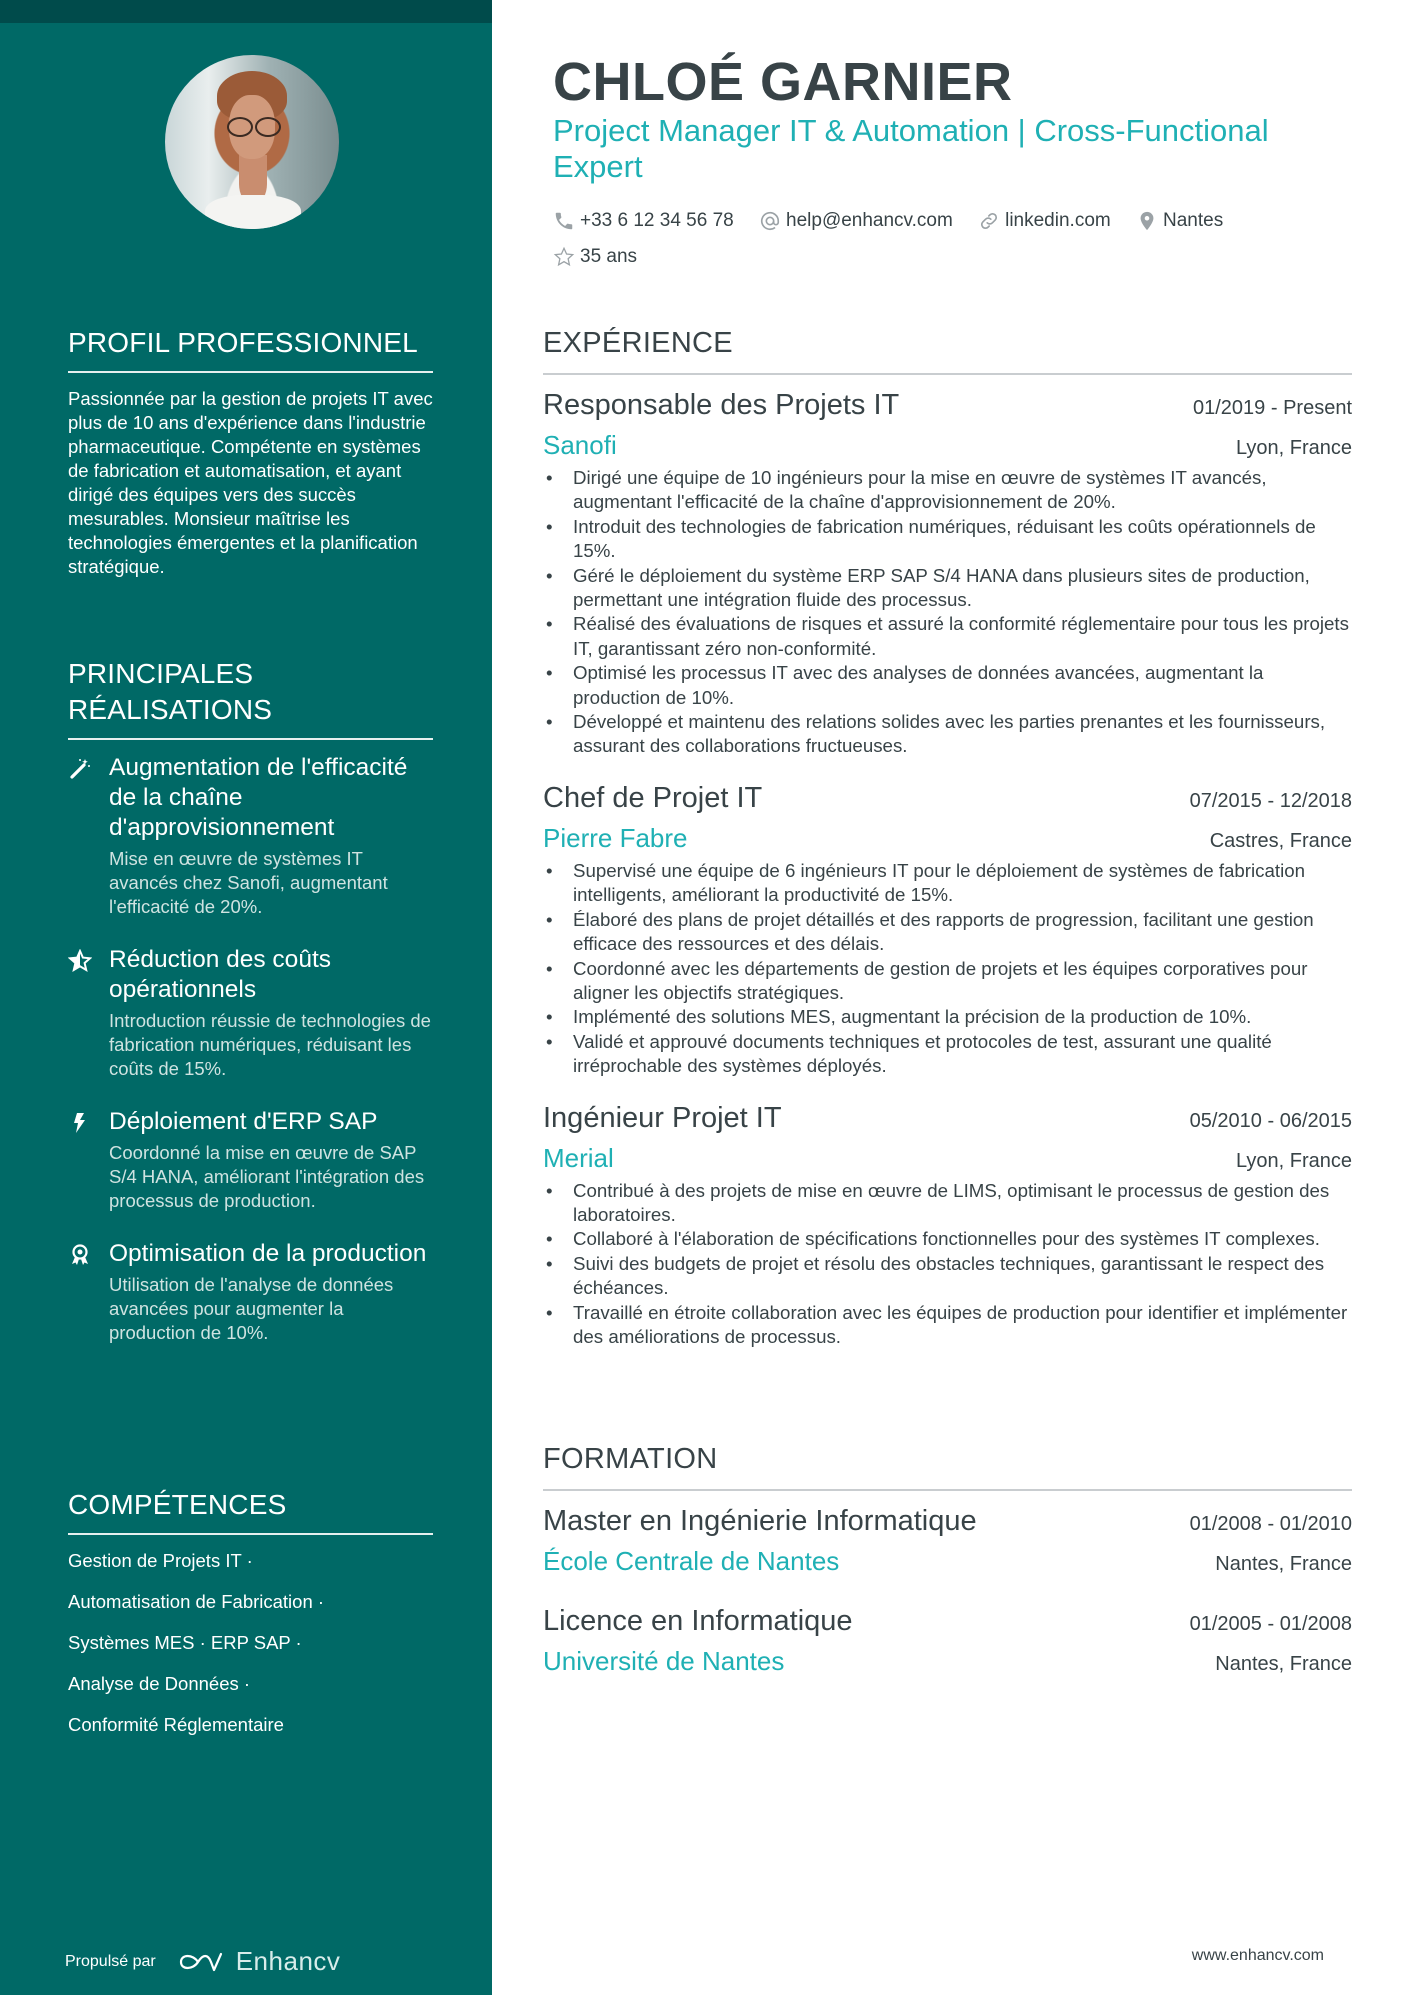 The width and height of the screenshot is (1410, 1995). What do you see at coordinates (989, 221) in the screenshot?
I see `link-icon` at bounding box center [989, 221].